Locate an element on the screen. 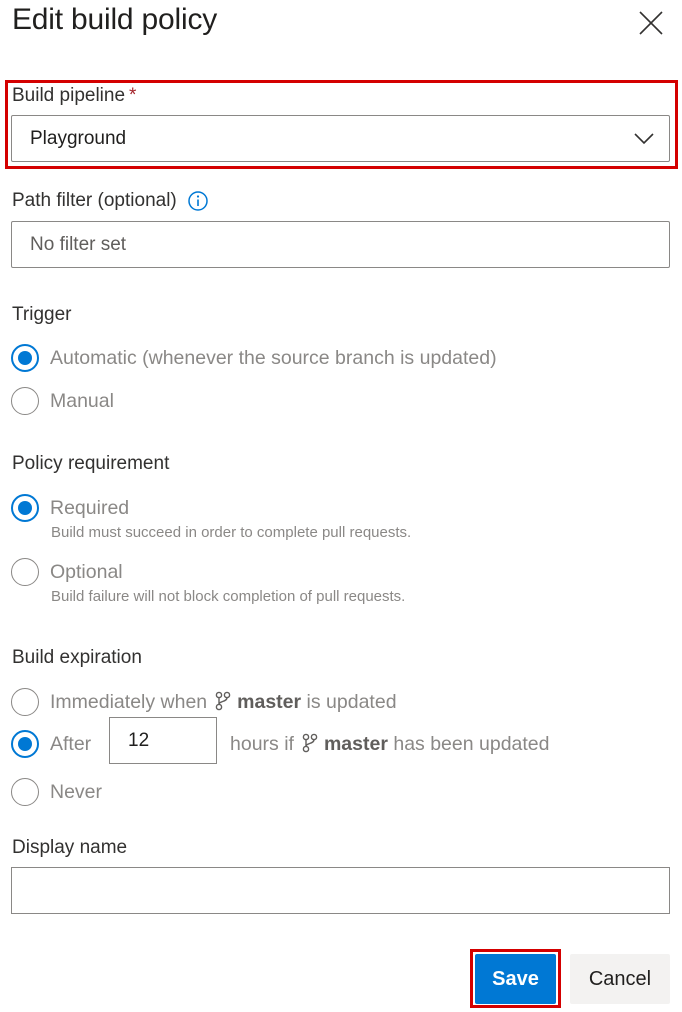 The width and height of the screenshot is (682, 1012). expiration-never-radio is located at coordinates (25, 792).